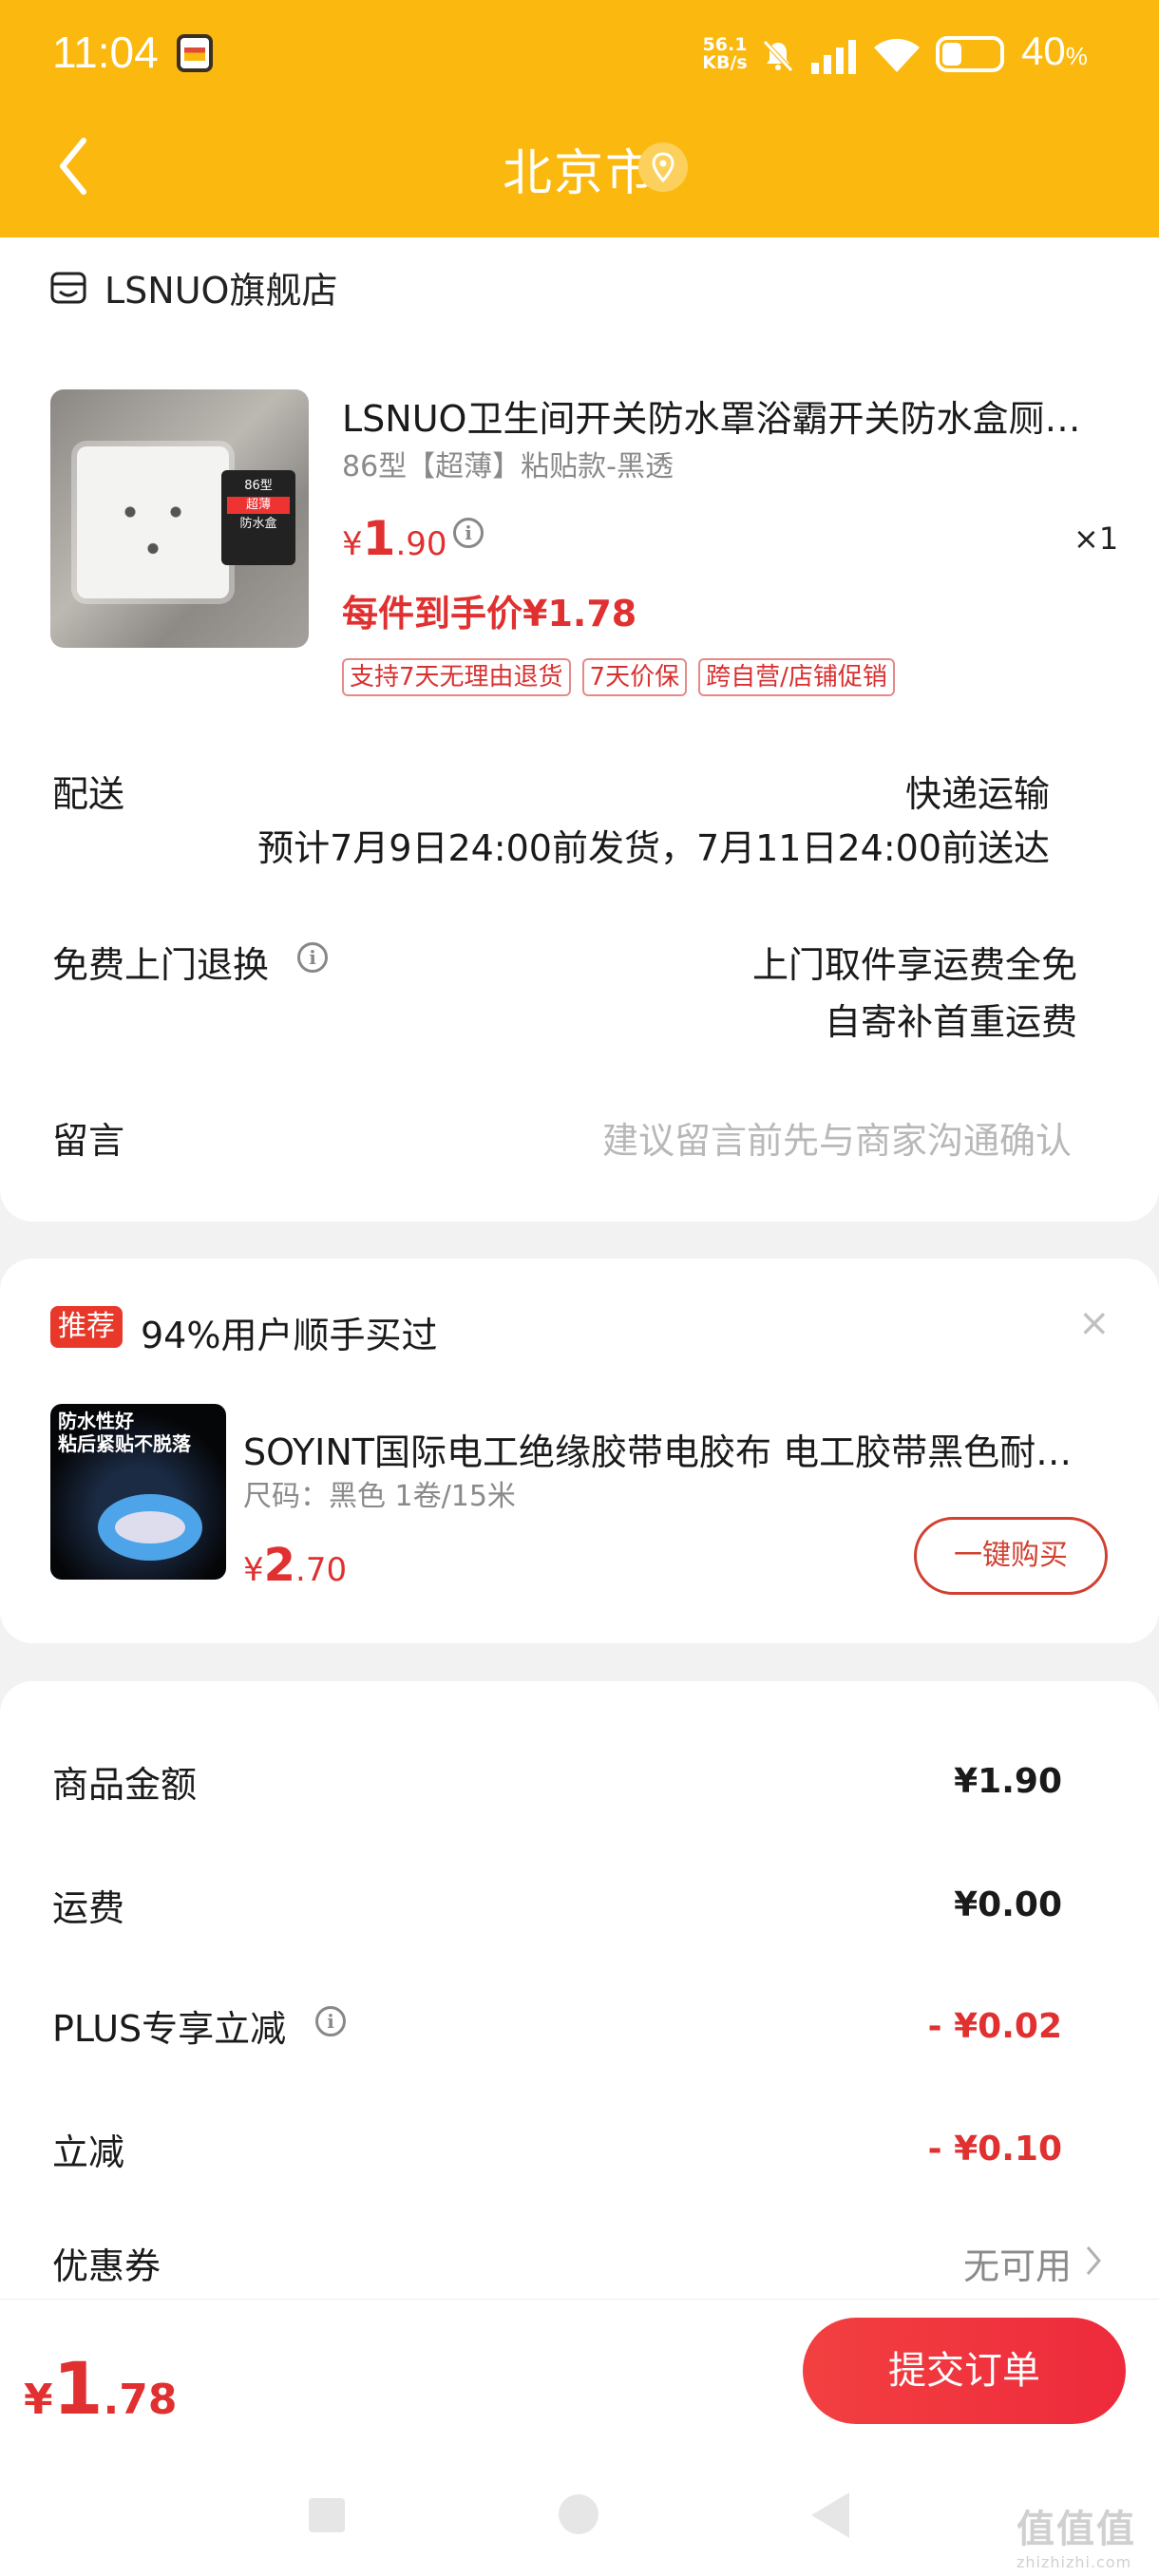 This screenshot has height=2576, width=1159. I want to click on coupon-label: 优惠券, so click(107, 2266).